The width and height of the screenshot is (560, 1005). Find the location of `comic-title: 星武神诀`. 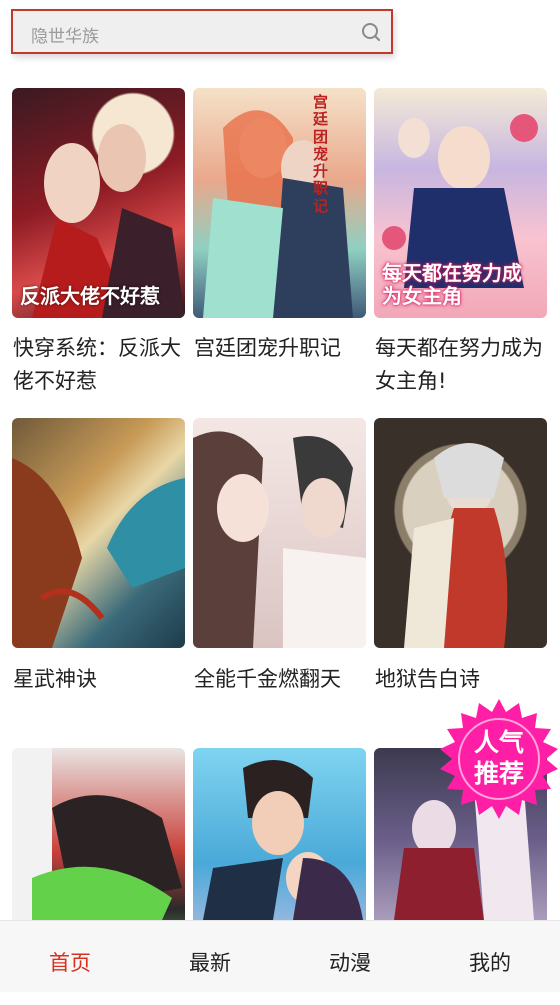

comic-title: 星武神诀 is located at coordinates (99, 679).